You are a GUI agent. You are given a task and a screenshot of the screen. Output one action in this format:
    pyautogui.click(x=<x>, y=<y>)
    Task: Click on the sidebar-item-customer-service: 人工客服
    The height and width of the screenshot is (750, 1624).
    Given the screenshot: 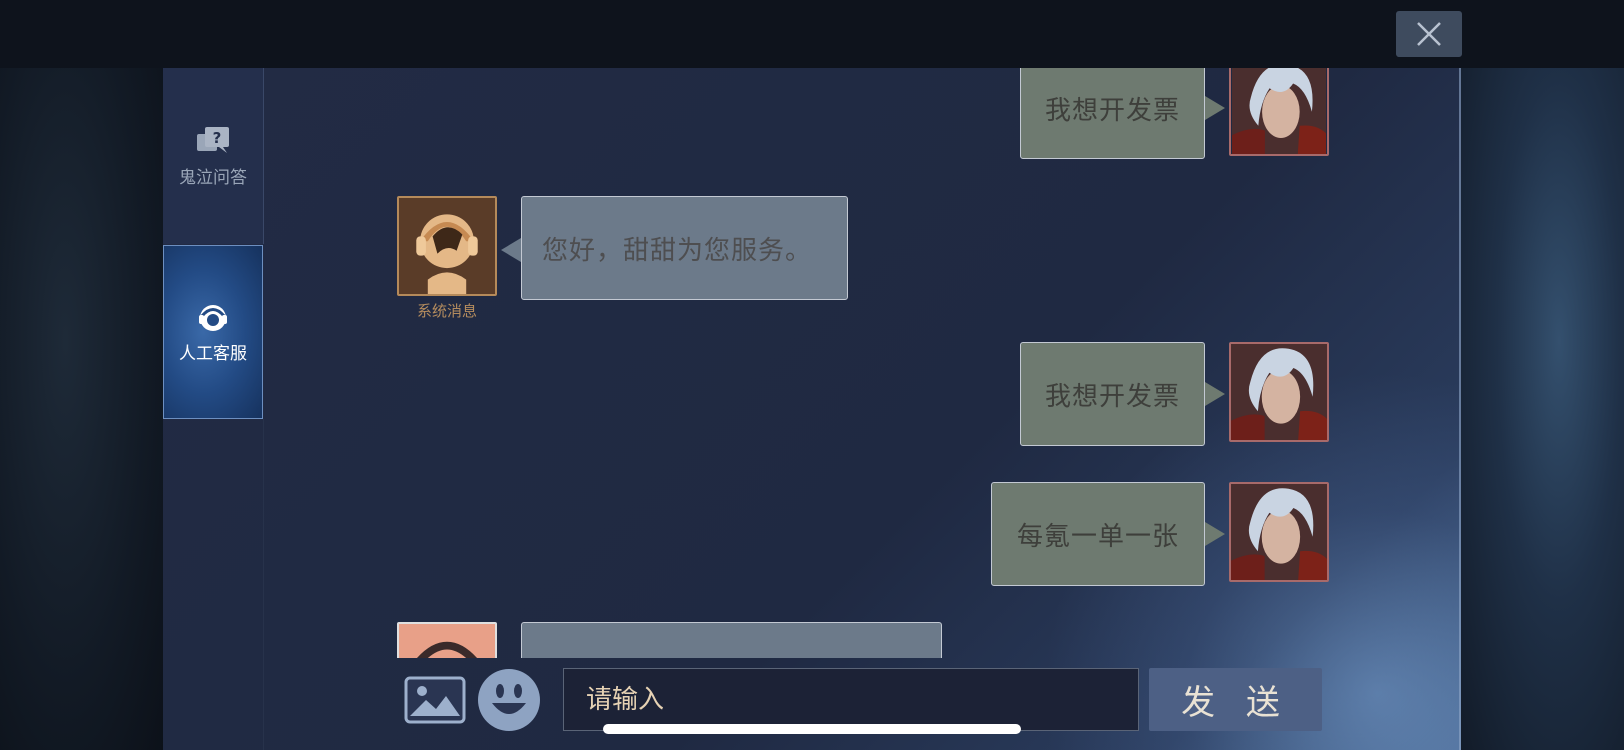 What is the action you would take?
    pyautogui.click(x=213, y=332)
    